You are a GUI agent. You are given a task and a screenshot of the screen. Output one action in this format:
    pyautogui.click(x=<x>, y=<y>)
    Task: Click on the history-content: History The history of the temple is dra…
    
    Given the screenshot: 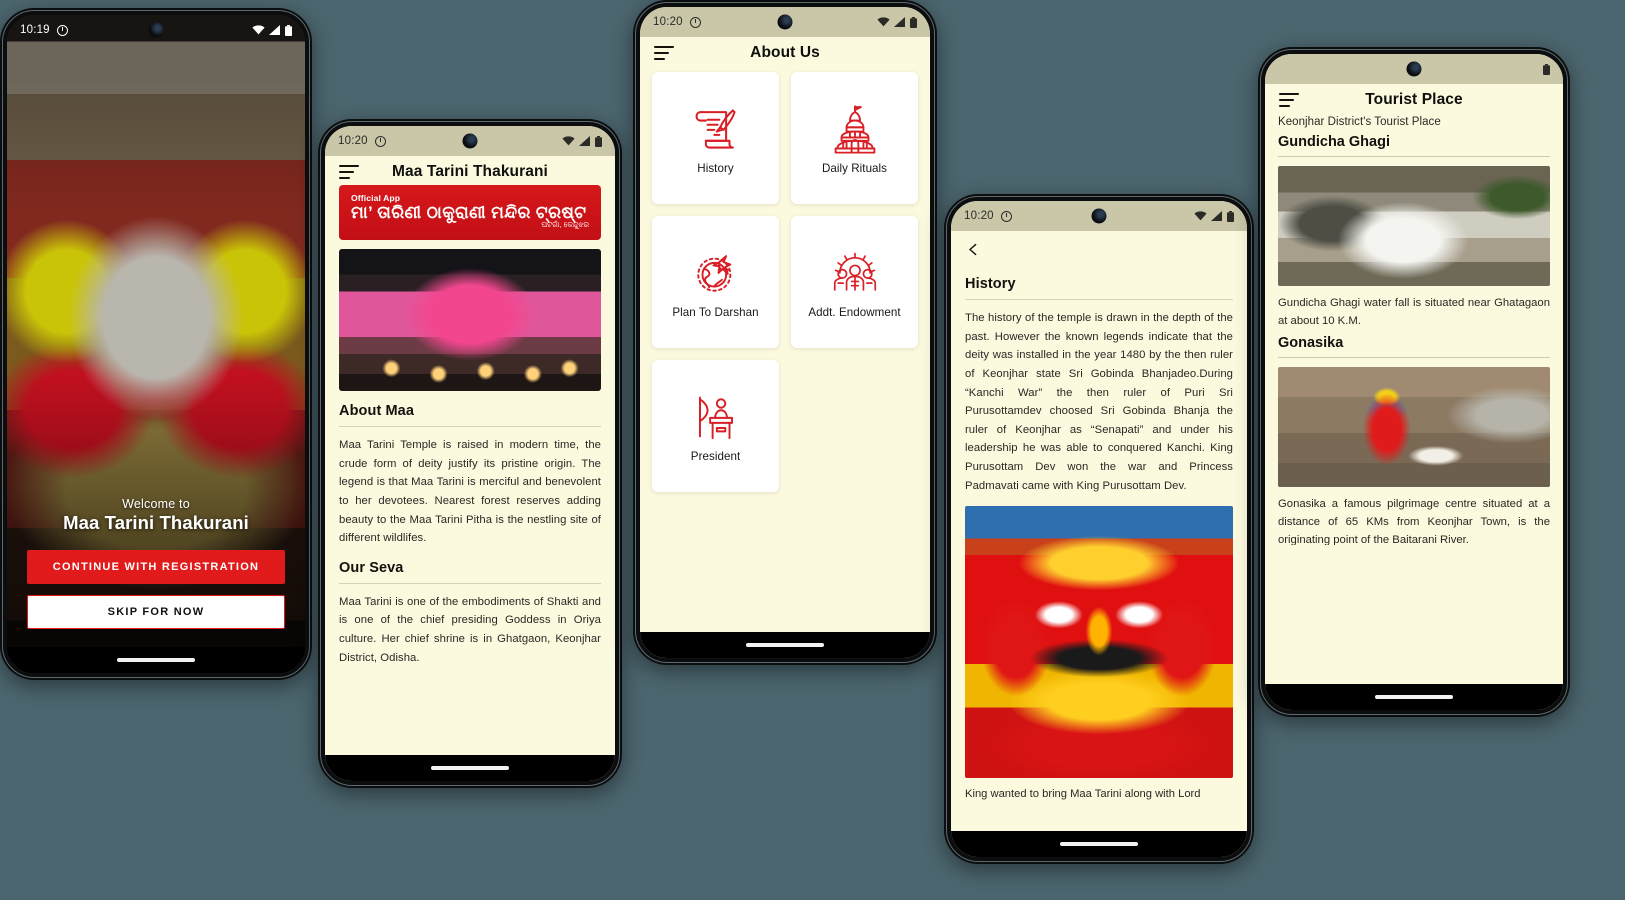 What is the action you would take?
    pyautogui.click(x=1099, y=531)
    